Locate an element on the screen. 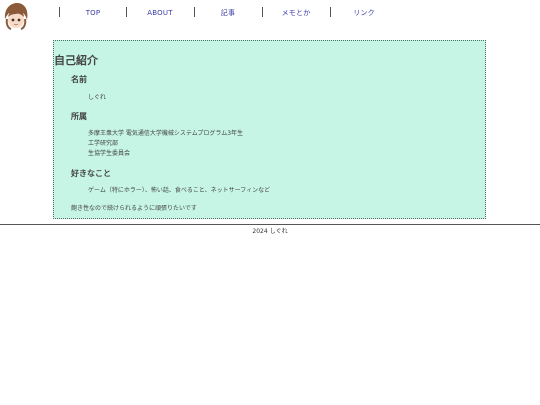 The width and height of the screenshot is (540, 405). footer-copyright: 2024 しぐれ is located at coordinates (270, 231).